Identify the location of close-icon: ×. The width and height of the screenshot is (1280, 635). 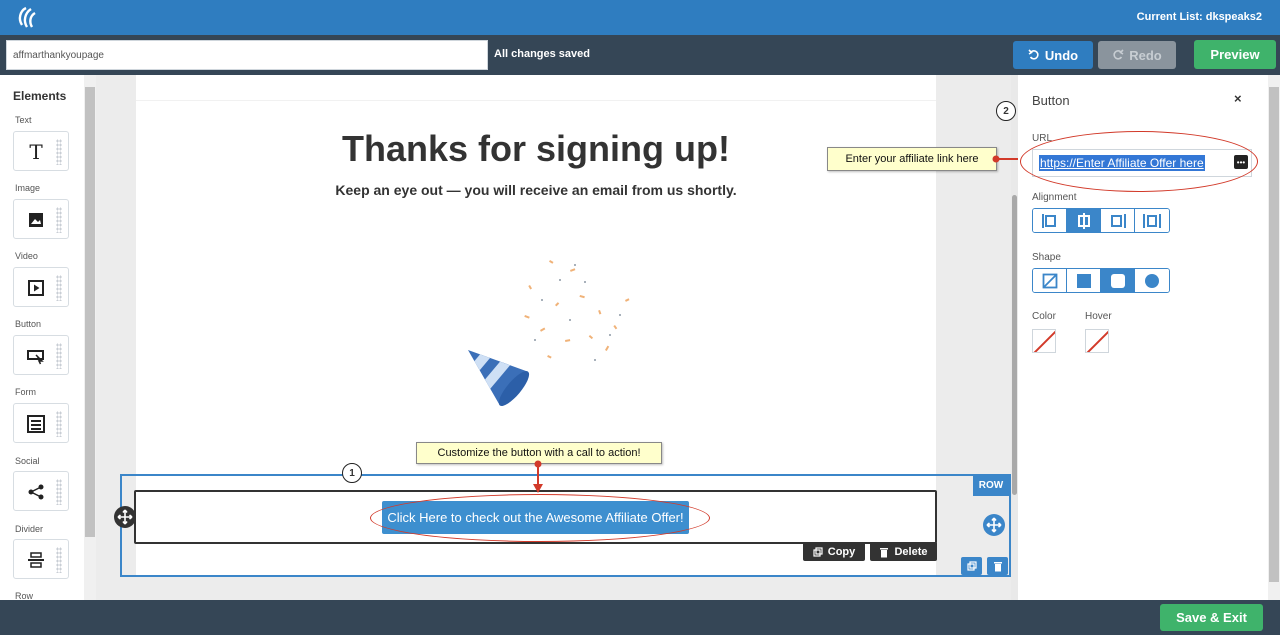
(1238, 98).